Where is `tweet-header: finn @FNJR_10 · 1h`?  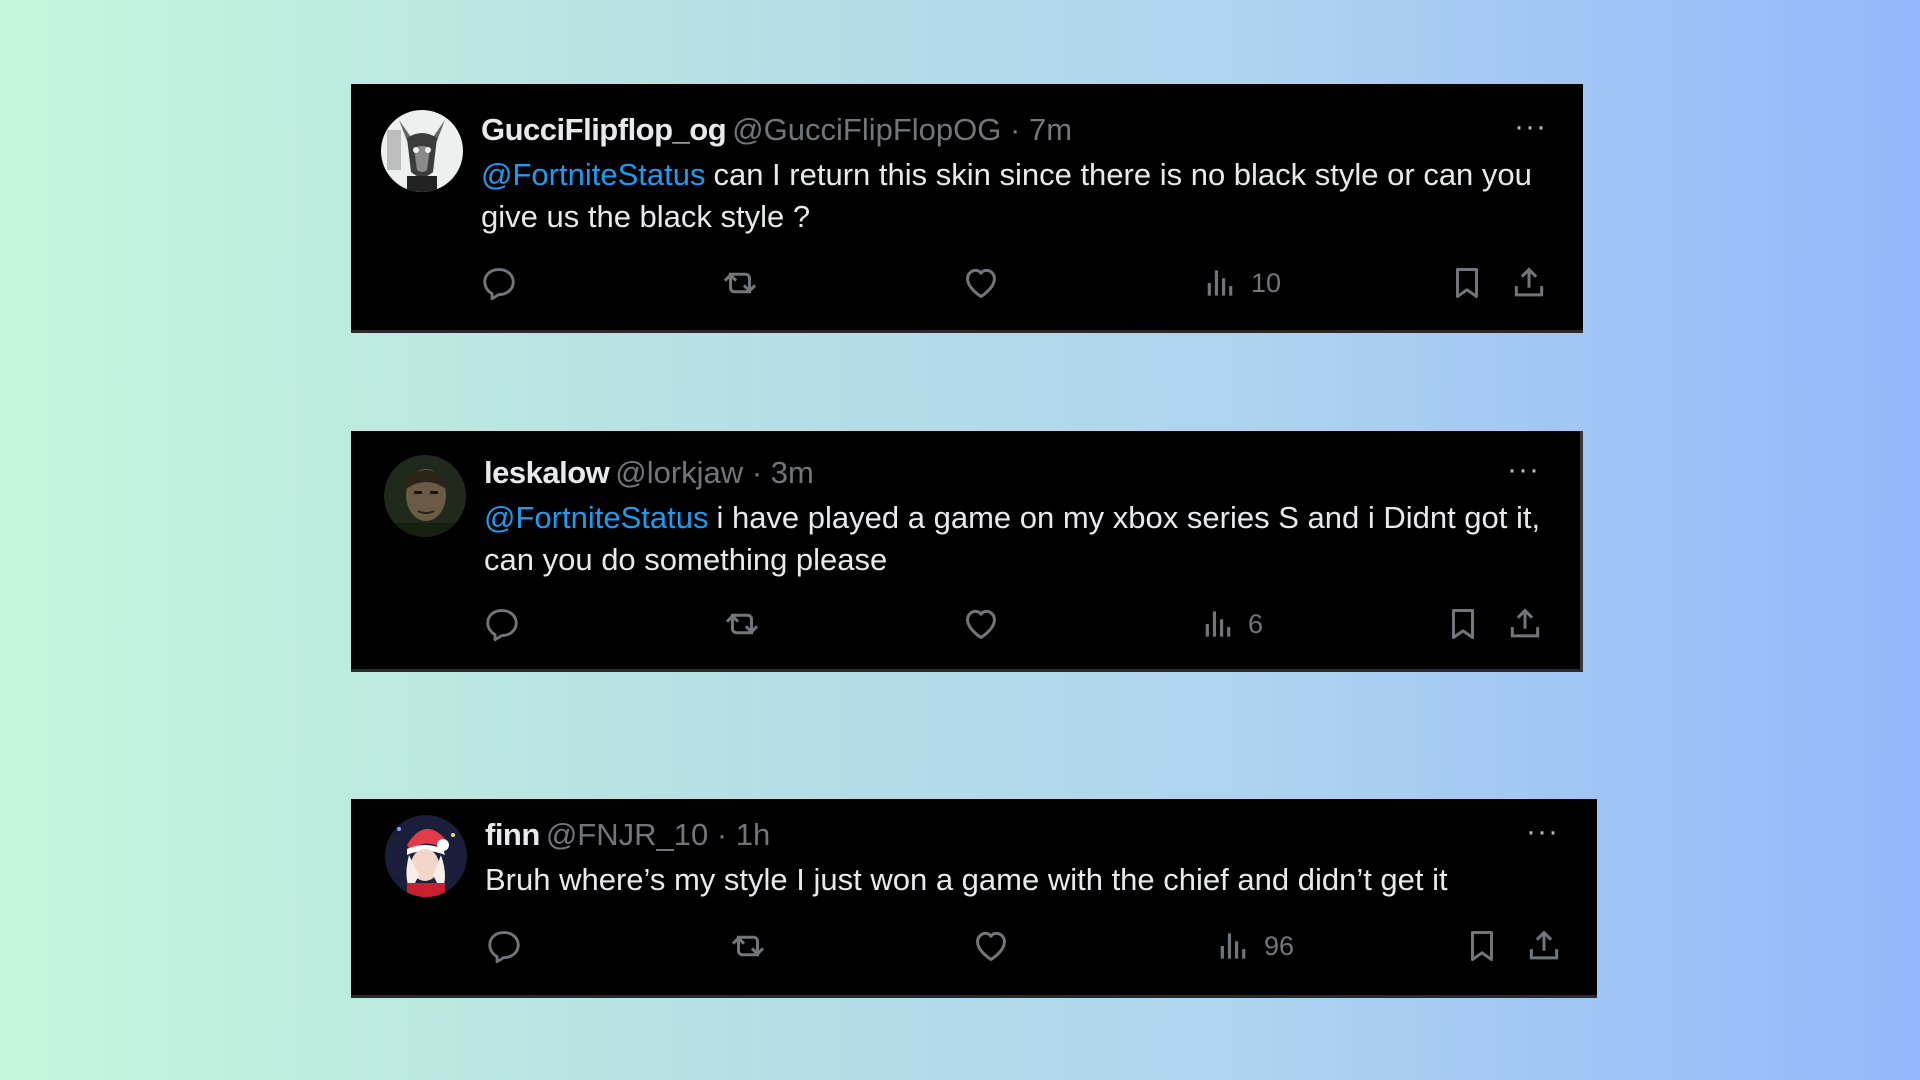
tweet-header: finn @FNJR_10 · 1h is located at coordinates (627, 835).